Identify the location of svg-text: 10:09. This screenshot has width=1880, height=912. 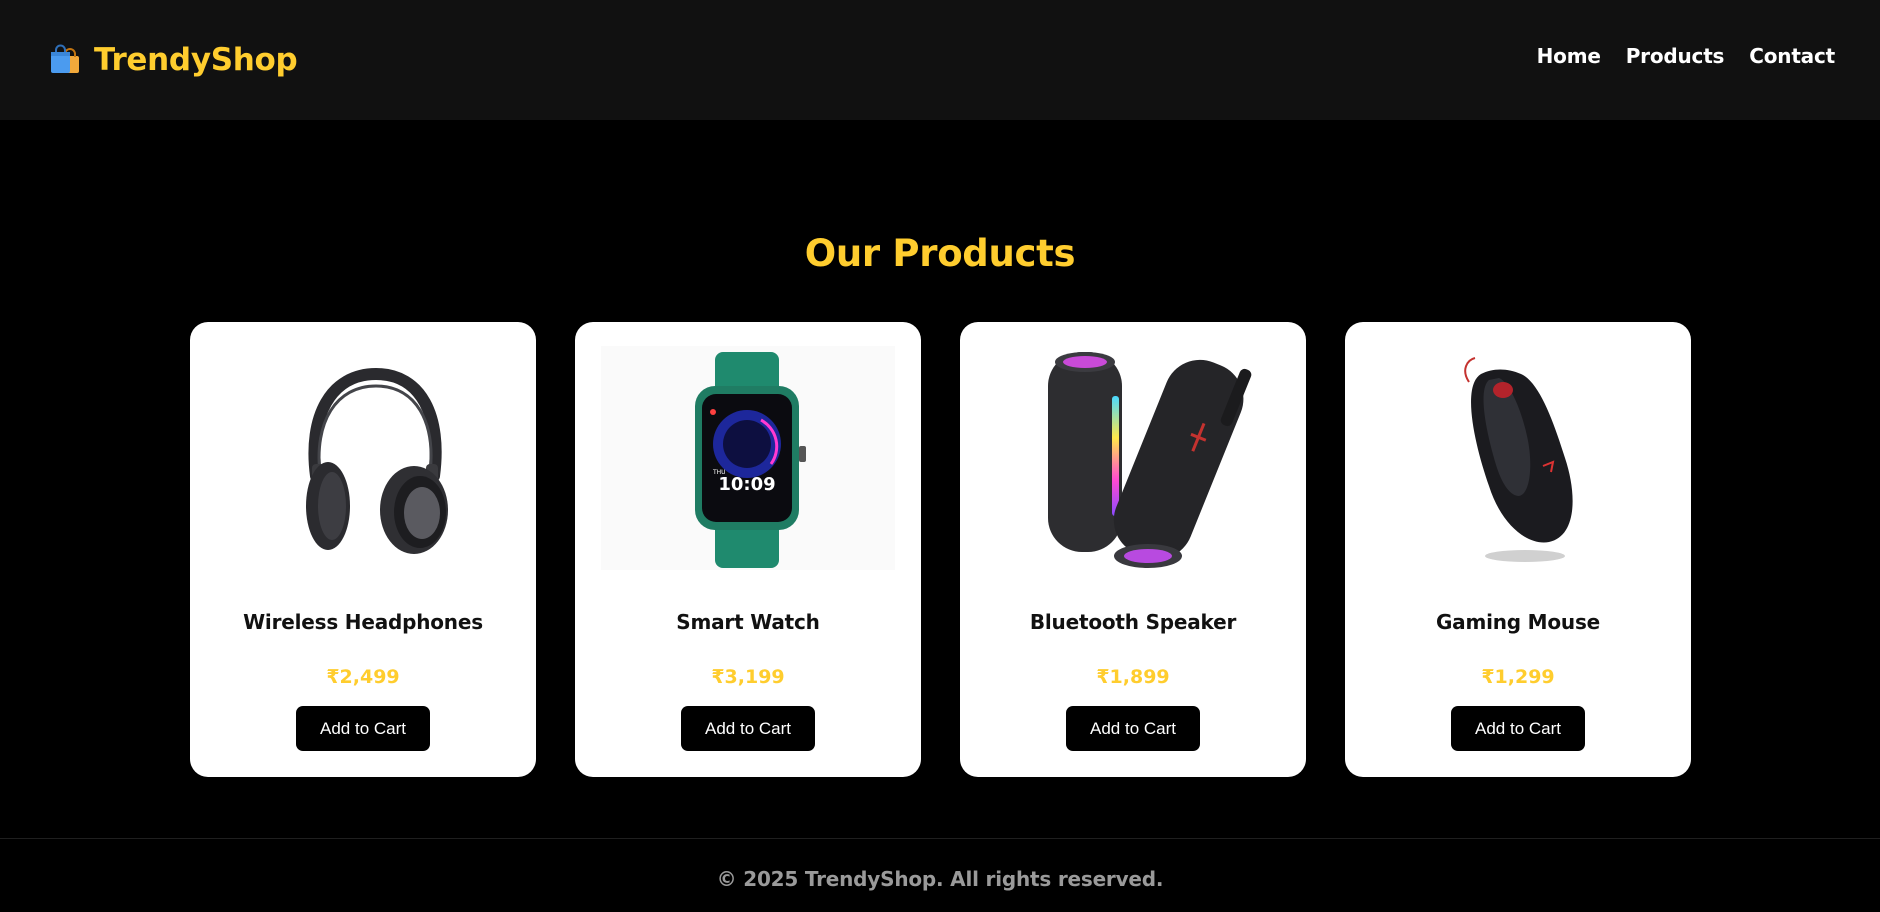
(746, 484).